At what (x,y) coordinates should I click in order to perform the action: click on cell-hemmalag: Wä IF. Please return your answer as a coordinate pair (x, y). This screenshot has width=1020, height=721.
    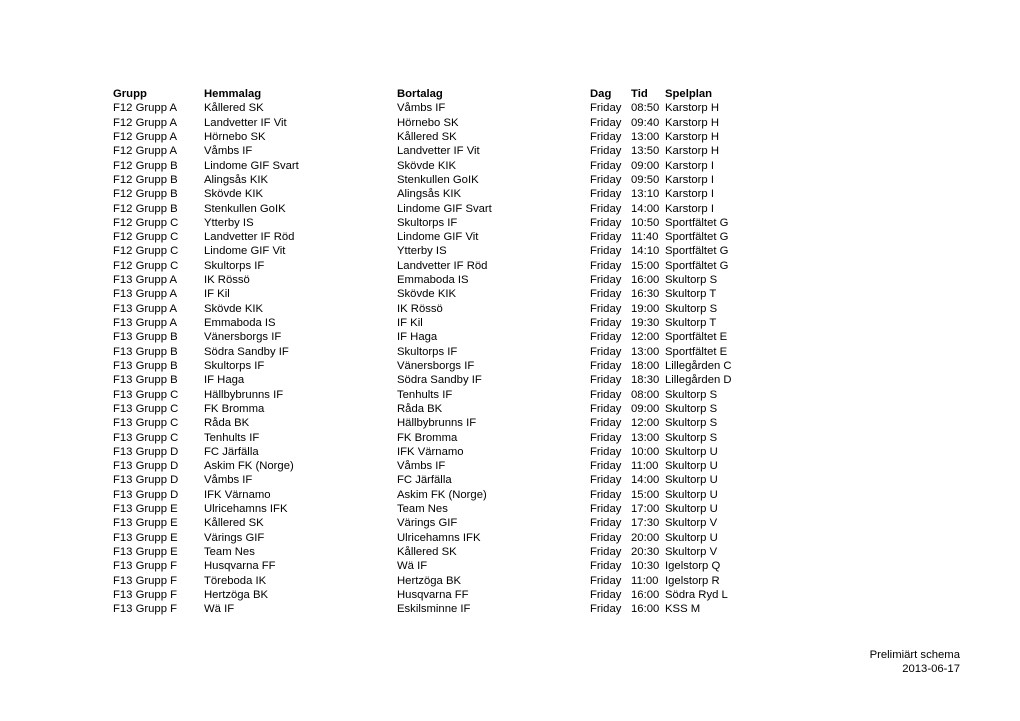
    Looking at the image, I should click on (219, 609).